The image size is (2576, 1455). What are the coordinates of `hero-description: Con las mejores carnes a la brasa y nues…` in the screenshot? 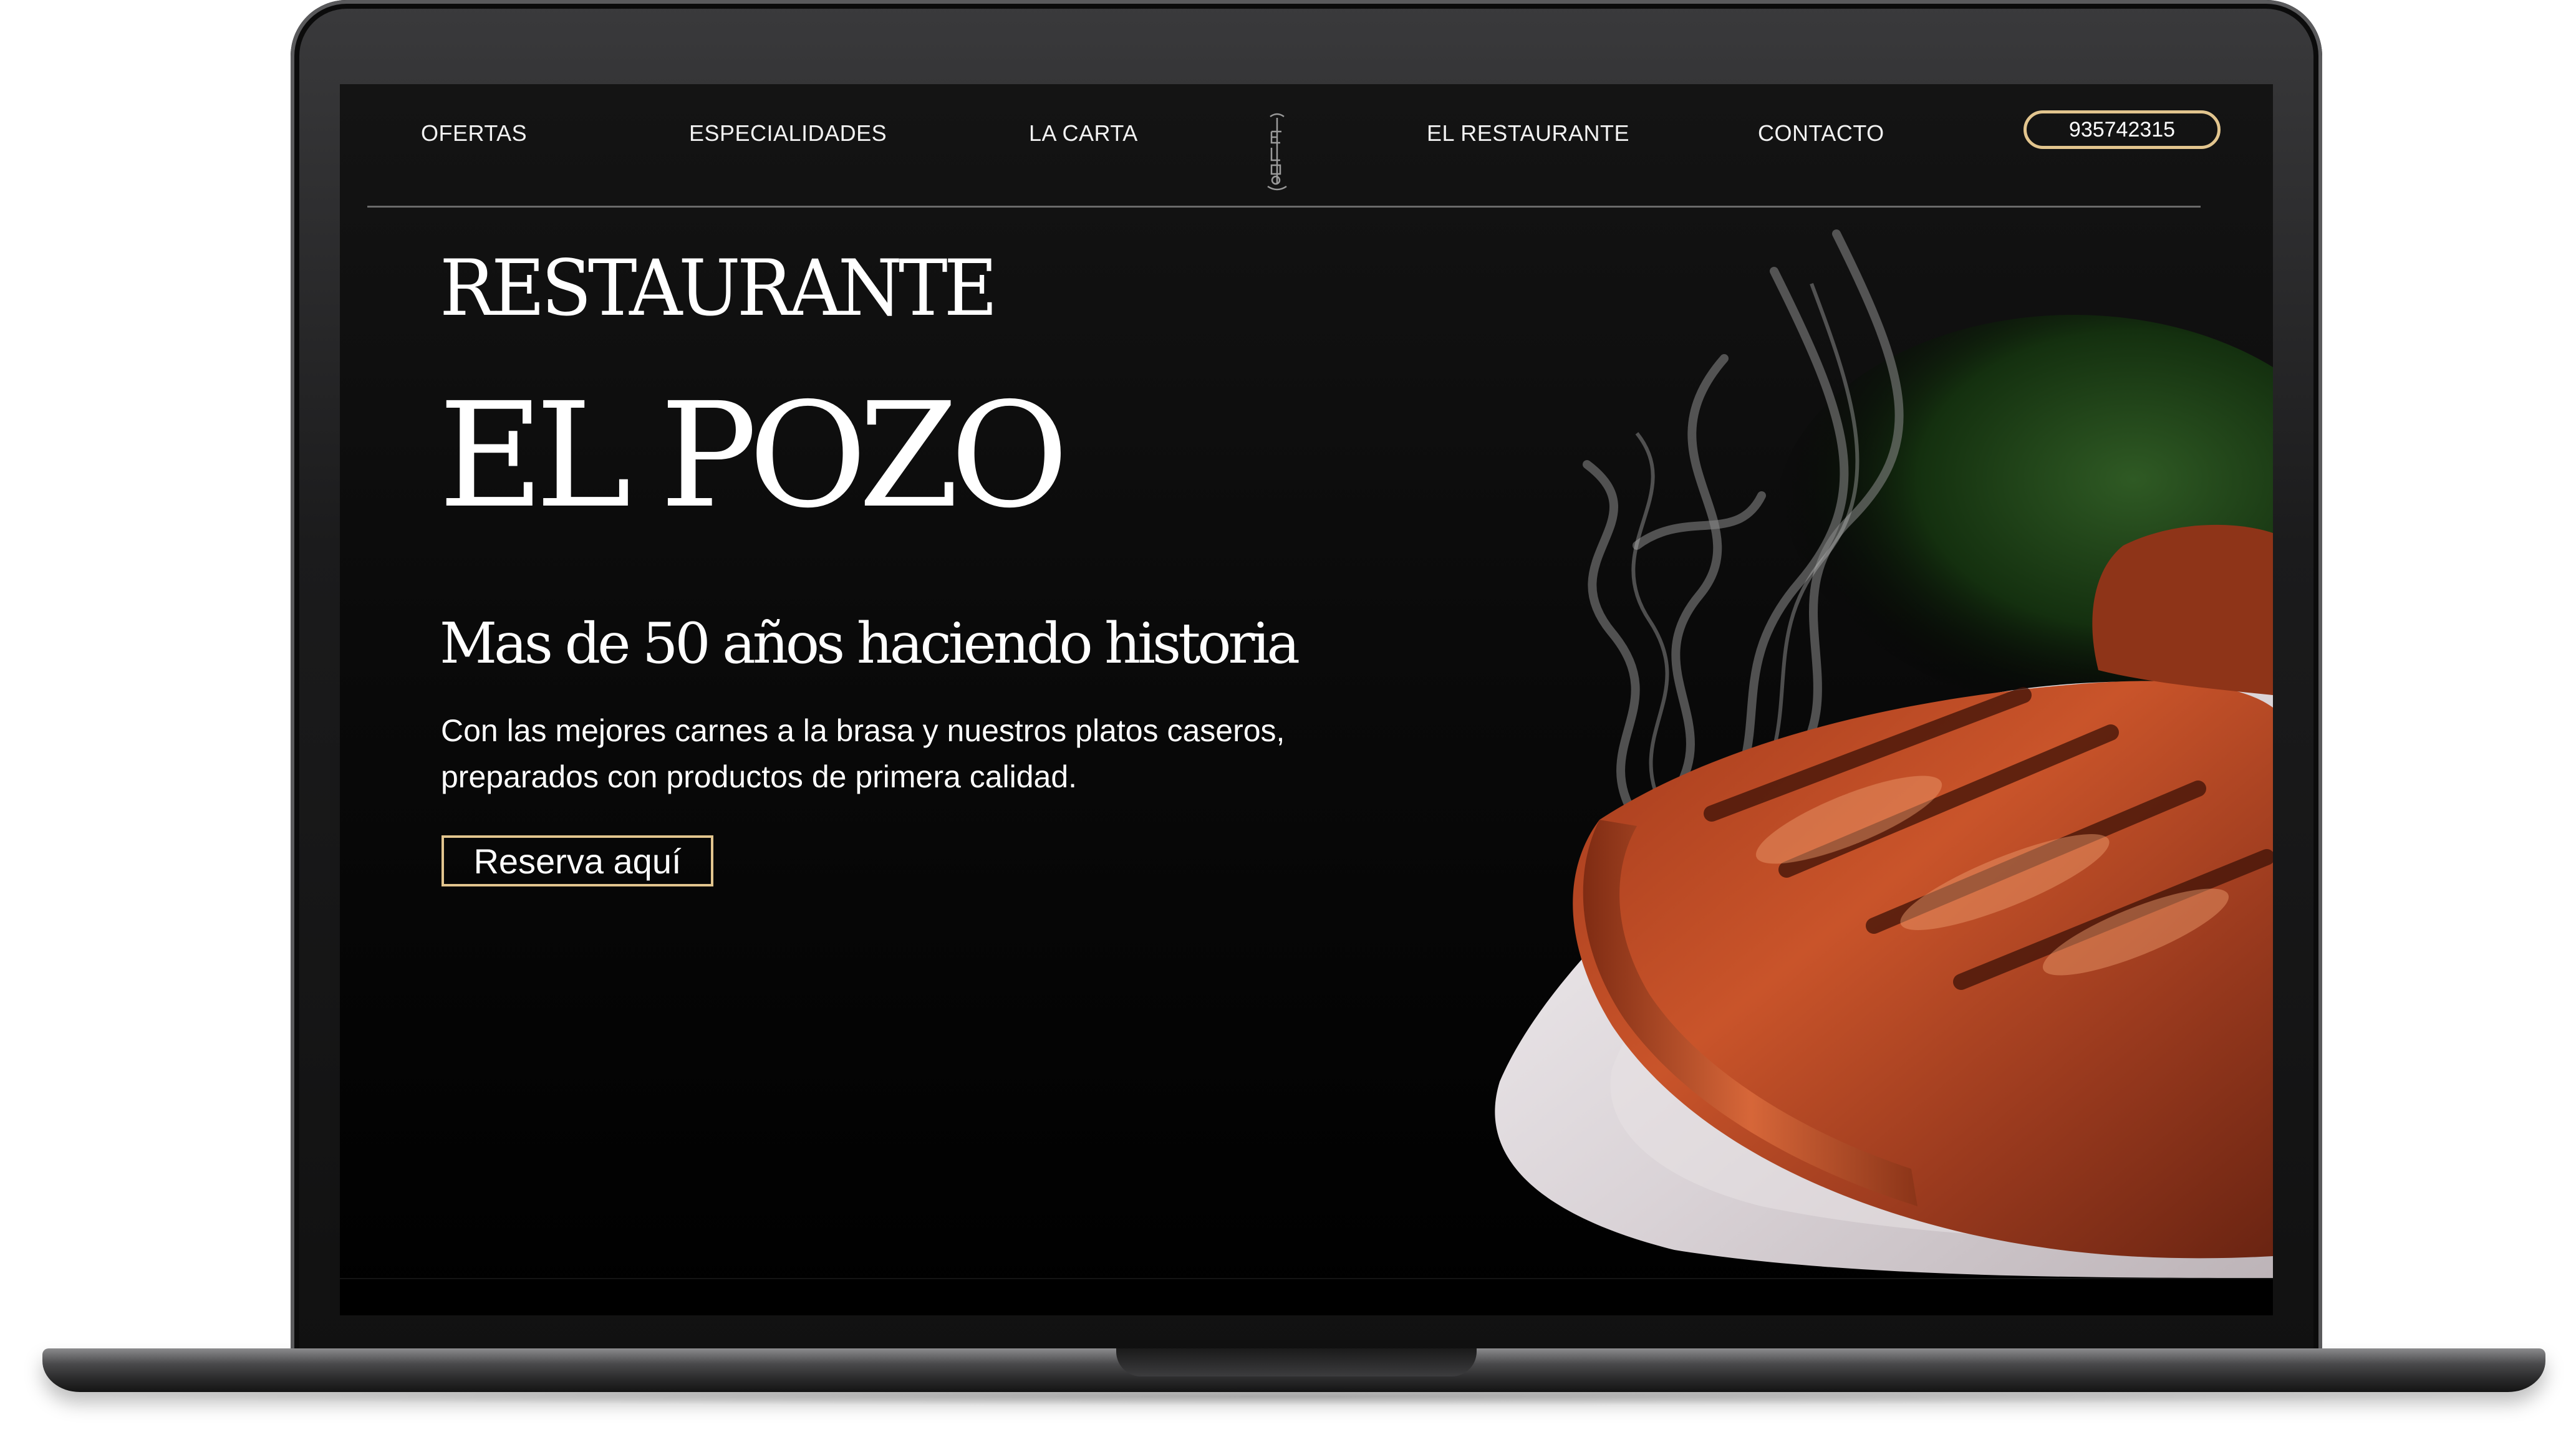 It's located at (863, 753).